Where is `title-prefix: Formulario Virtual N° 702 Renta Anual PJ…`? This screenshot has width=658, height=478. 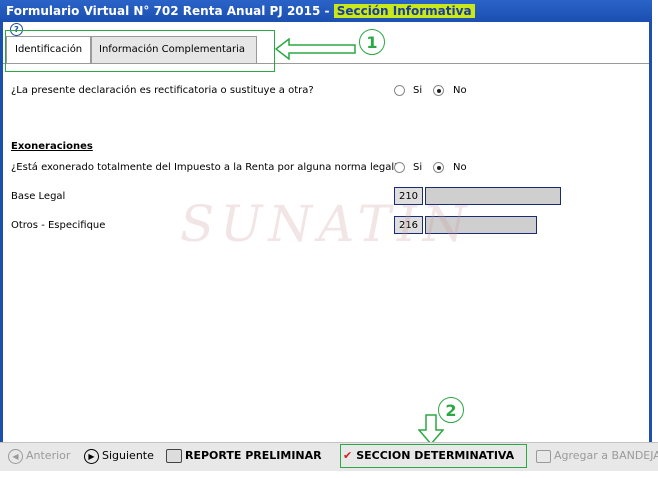 title-prefix: Formulario Virtual N° 702 Renta Anual PJ… is located at coordinates (170, 11).